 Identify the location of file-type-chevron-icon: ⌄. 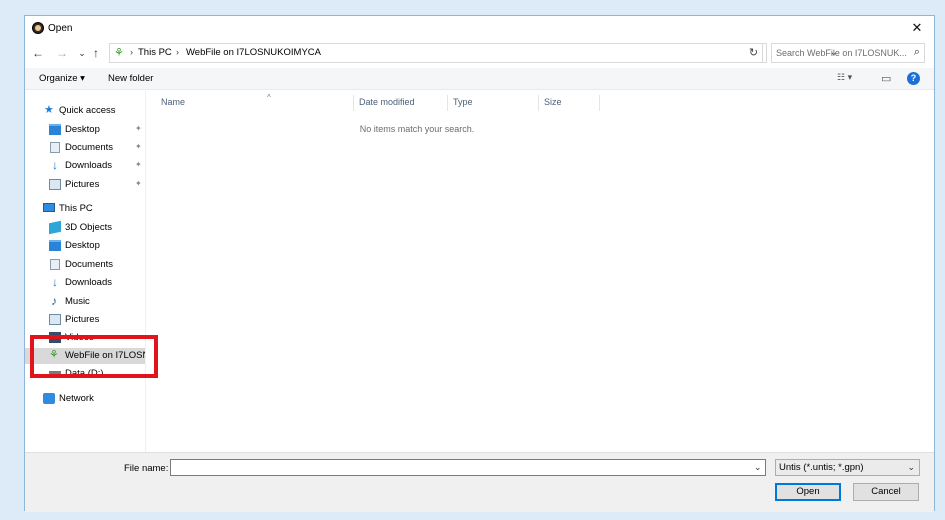
(911, 467).